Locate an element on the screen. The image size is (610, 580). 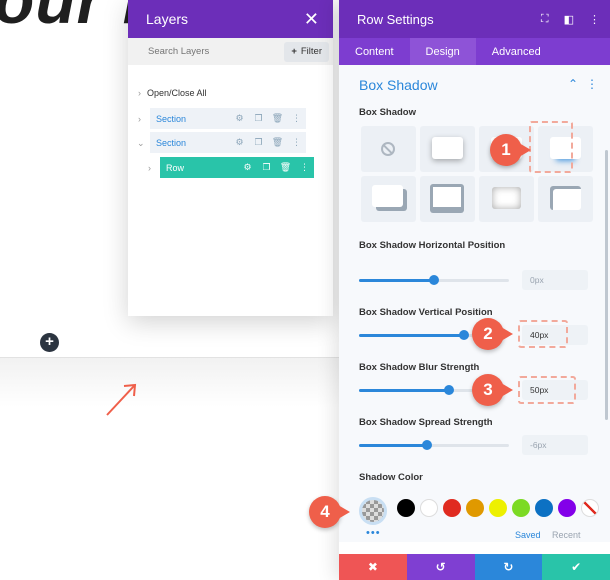
cancel-button: ✖ is located at coordinates (373, 567).